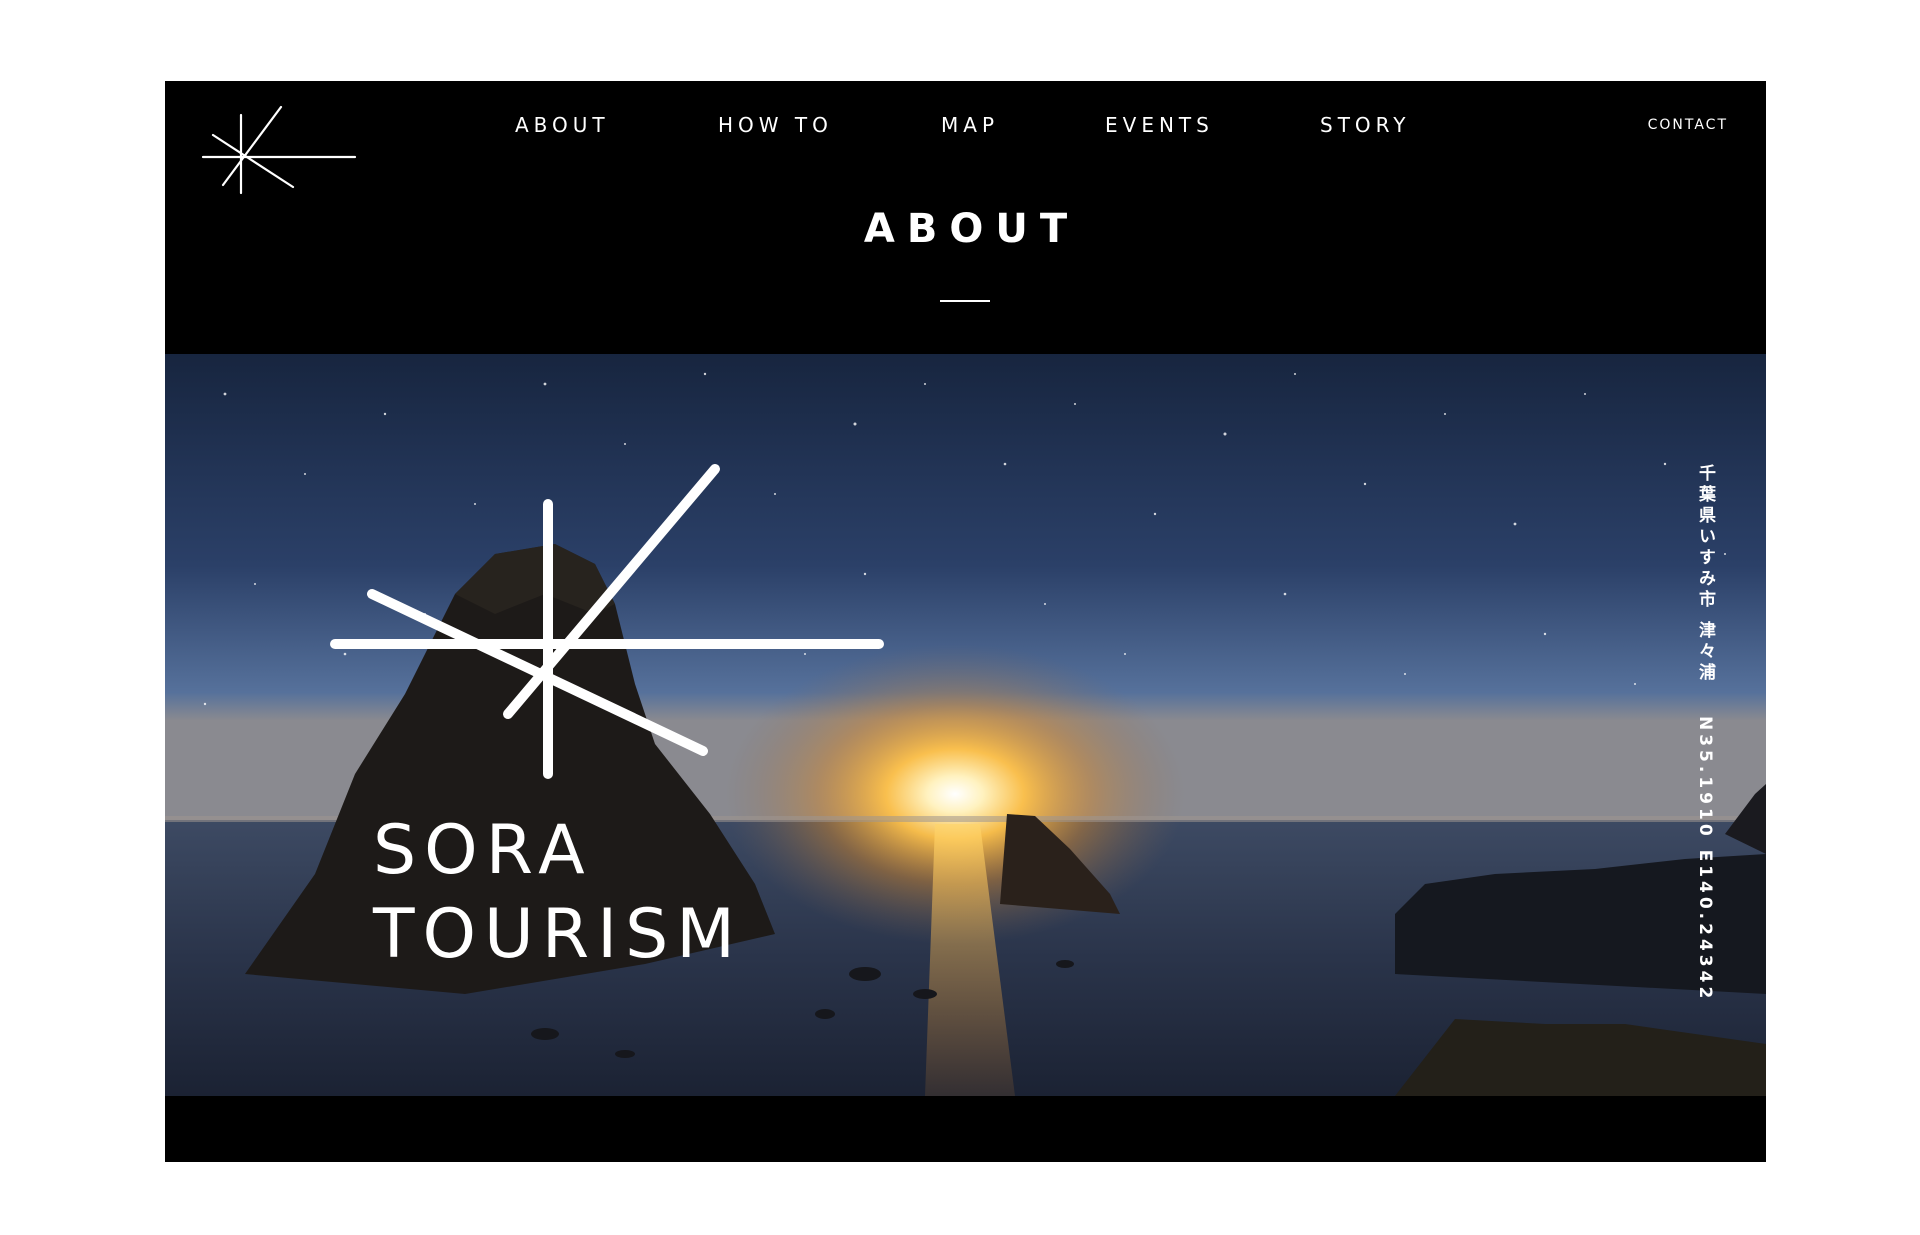 This screenshot has width=1920, height=1235. I want to click on nav-item-story: STORY, so click(1365, 125).